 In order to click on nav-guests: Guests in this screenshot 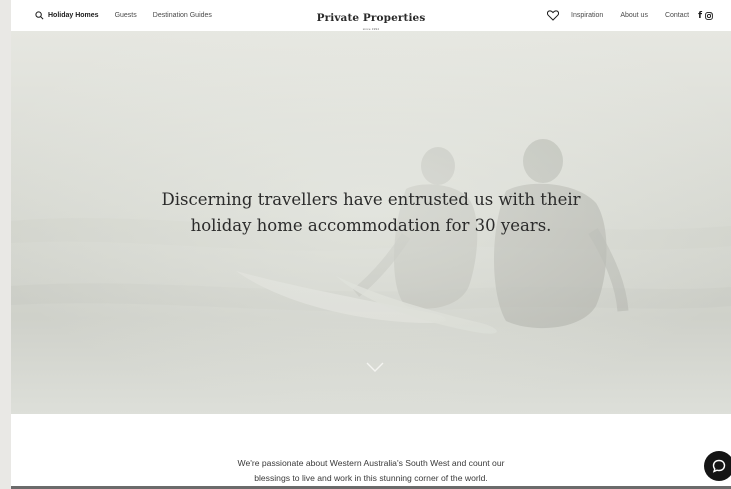, I will do `click(126, 15)`.